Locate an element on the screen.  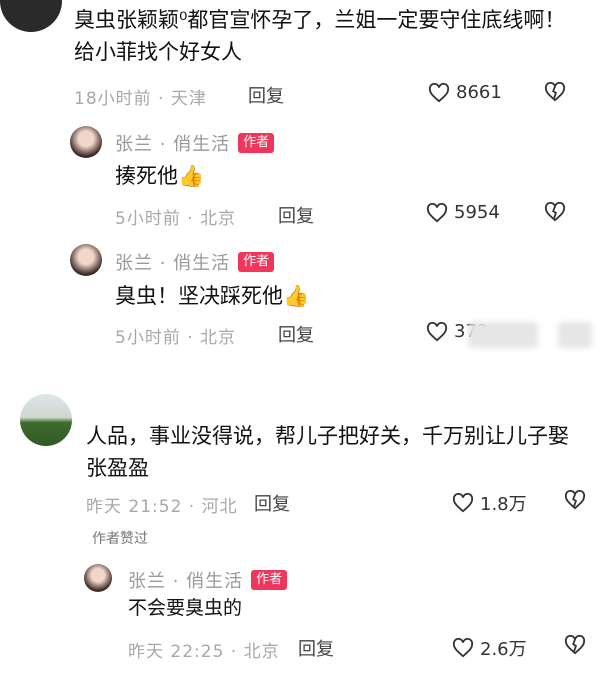
reply-time: 昨天 22:25 · 北京 is located at coordinates (204, 652).